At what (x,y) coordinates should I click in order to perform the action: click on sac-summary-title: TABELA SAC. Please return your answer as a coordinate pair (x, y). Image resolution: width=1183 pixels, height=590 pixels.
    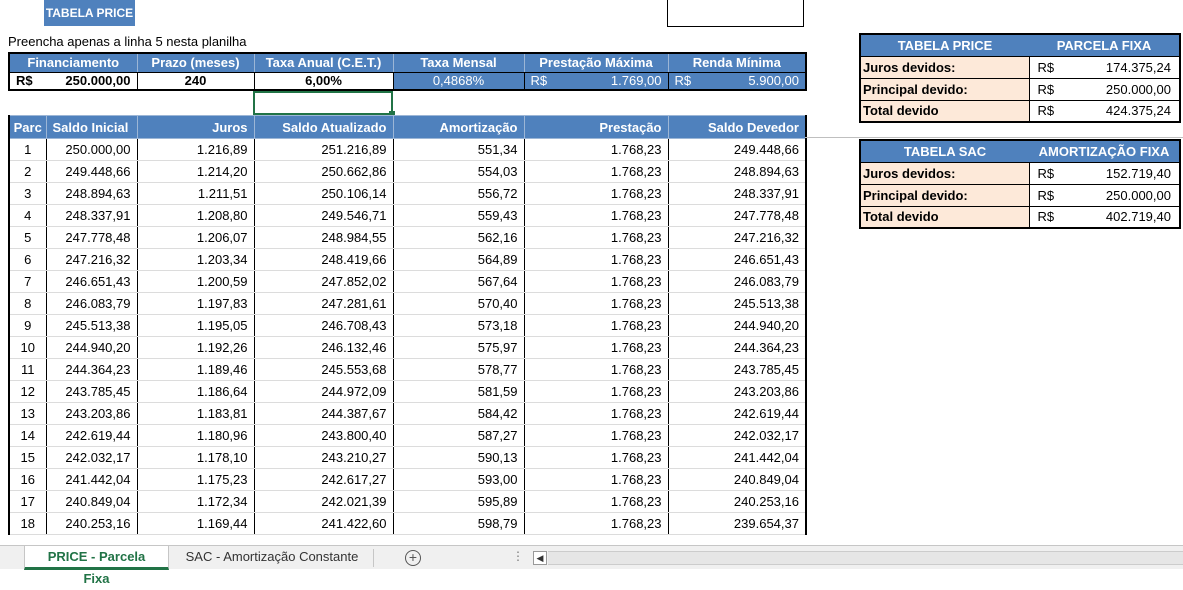
    Looking at the image, I should click on (945, 151).